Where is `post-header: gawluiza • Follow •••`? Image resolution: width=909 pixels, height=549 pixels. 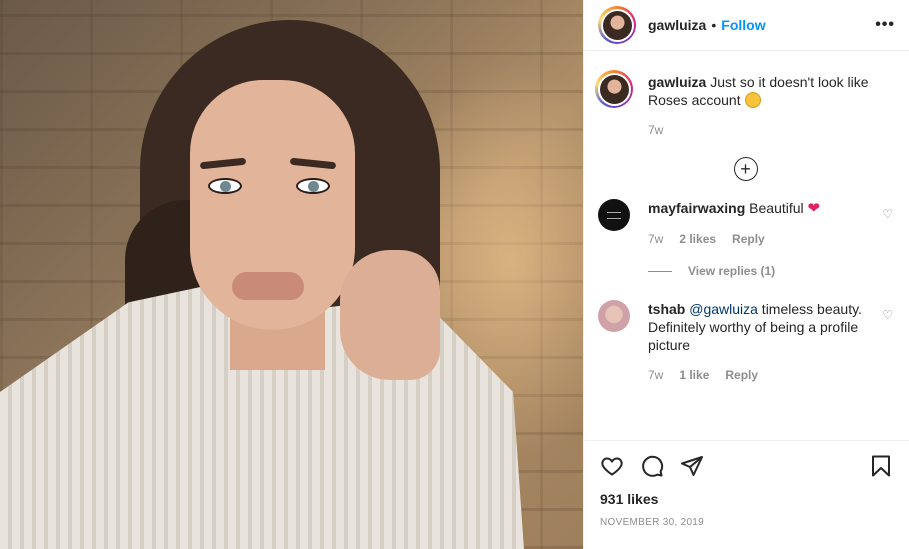
post-header: gawluiza • Follow ••• is located at coordinates (746, 25).